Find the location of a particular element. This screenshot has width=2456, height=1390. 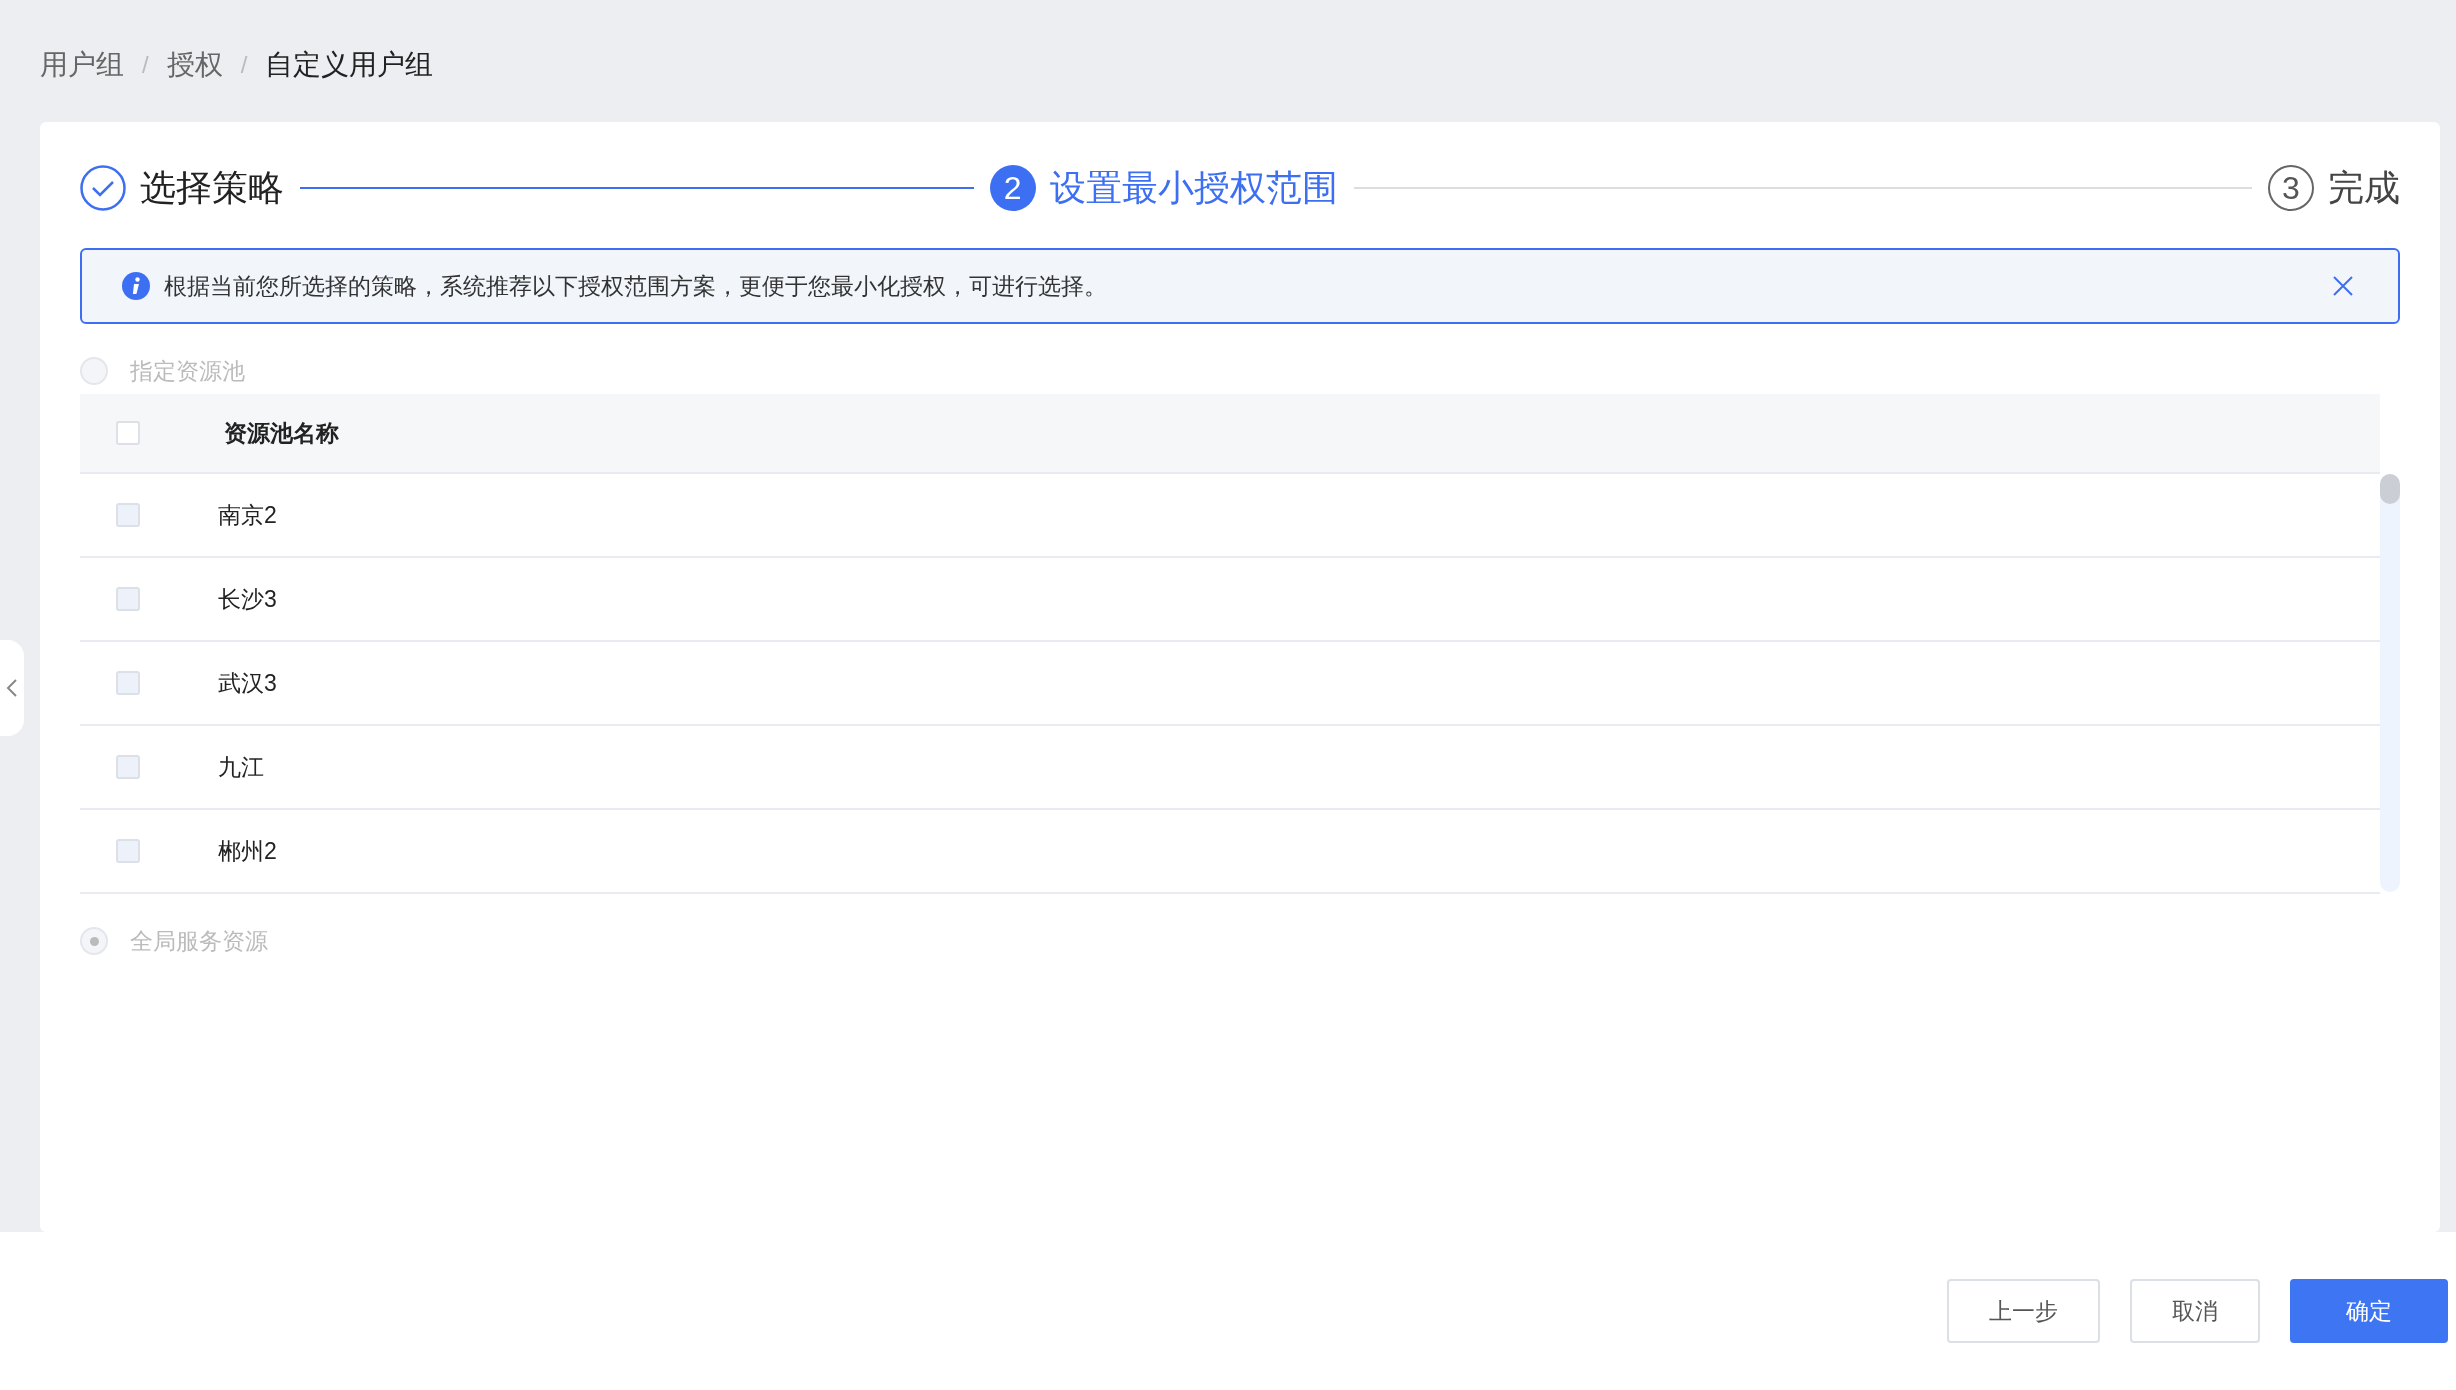

table-cell-text: 九江 is located at coordinates (241, 767).